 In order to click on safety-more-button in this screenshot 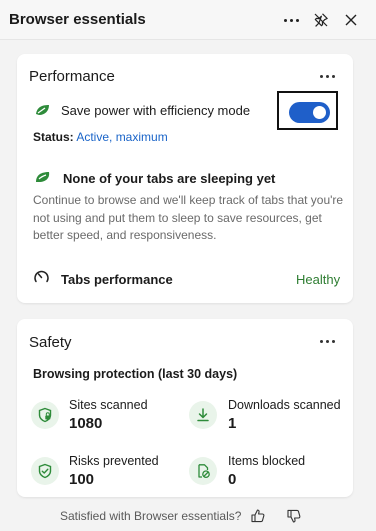, I will do `click(327, 341)`.